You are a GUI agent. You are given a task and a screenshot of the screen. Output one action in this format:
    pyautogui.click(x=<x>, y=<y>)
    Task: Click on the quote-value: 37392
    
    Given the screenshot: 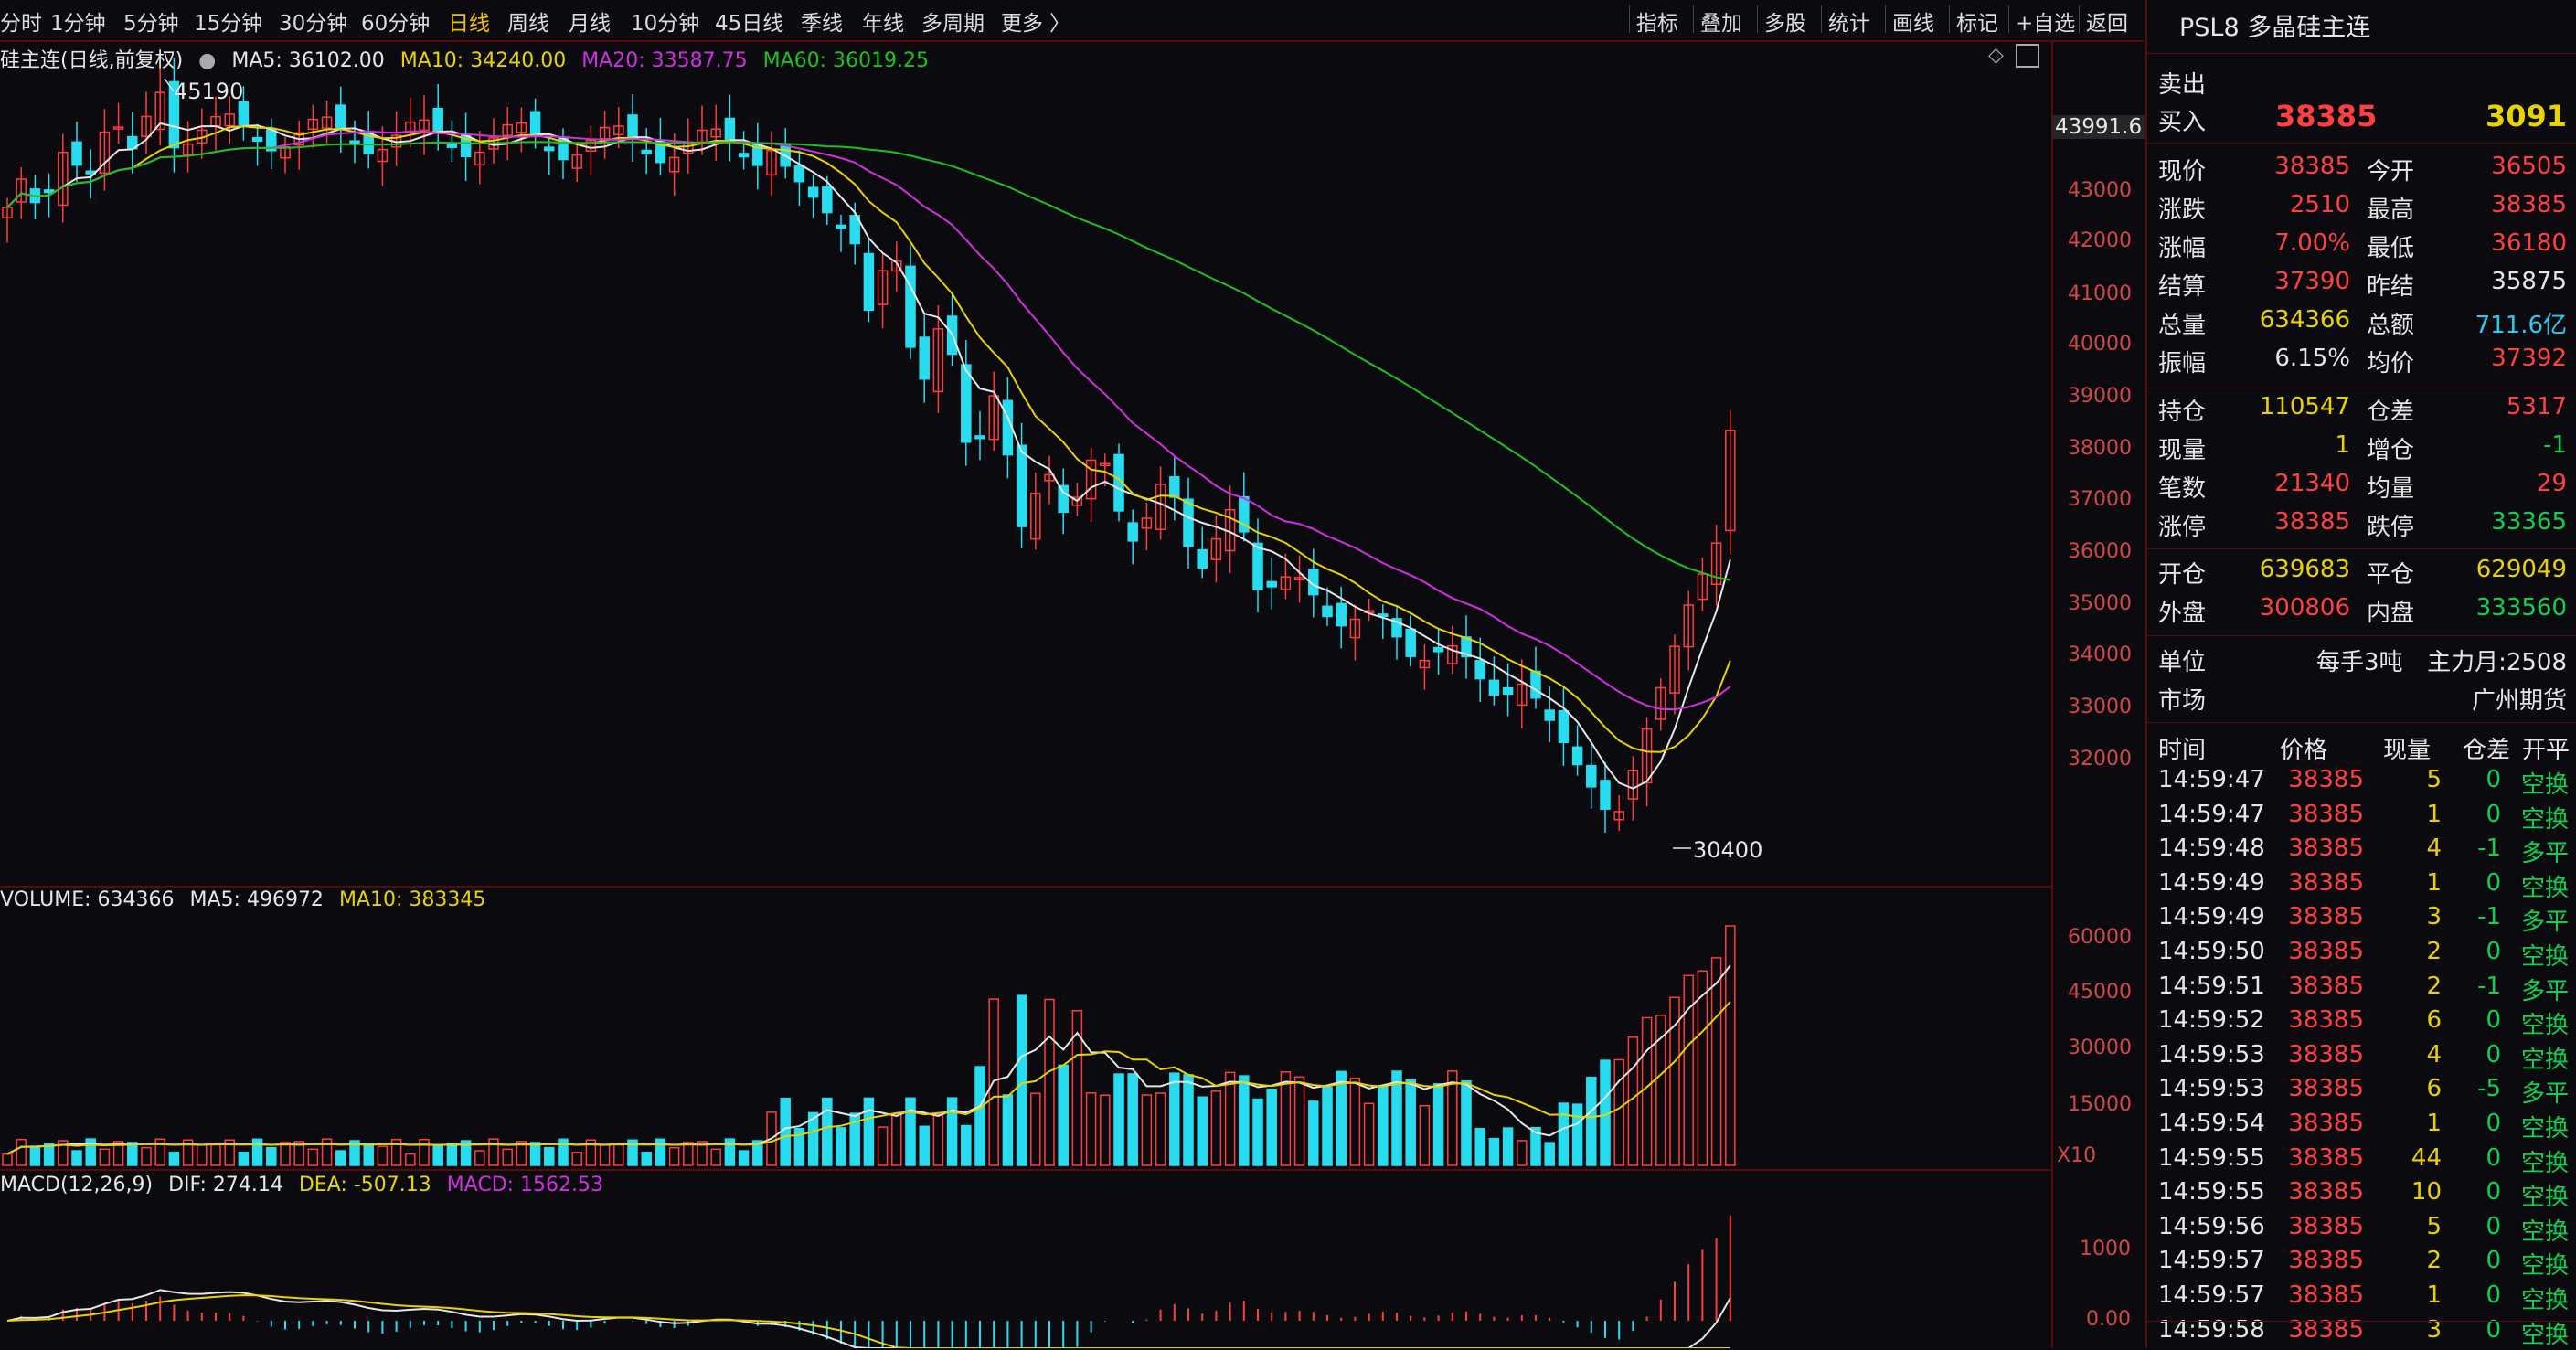 What is the action you would take?
    pyautogui.click(x=2529, y=358)
    